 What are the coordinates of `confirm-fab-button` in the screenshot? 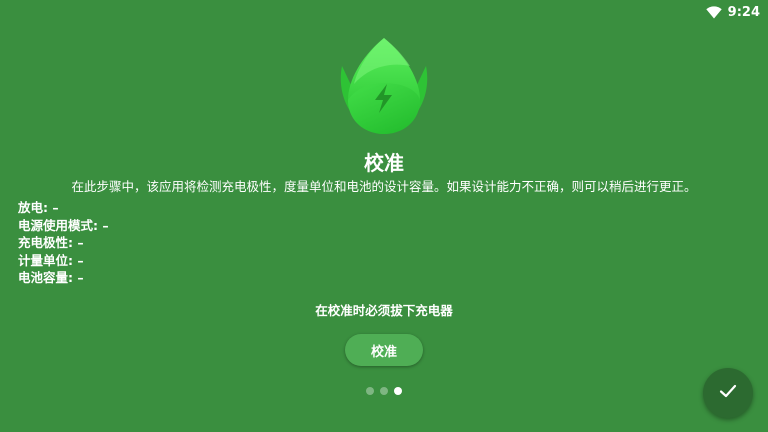 It's located at (728, 393).